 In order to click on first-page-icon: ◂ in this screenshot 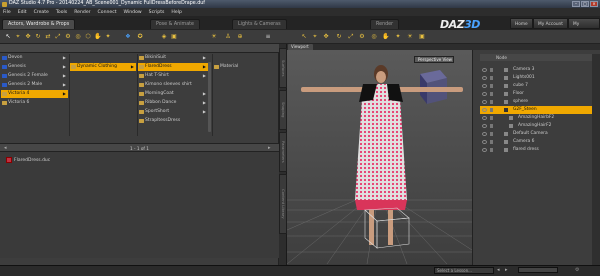, I will do `click(5, 148)`.